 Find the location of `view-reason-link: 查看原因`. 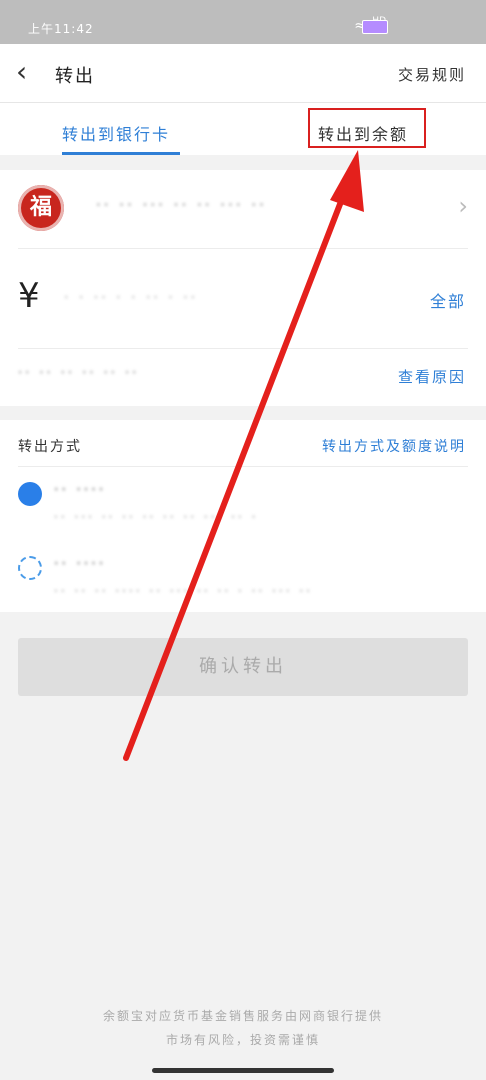

view-reason-link: 查看原因 is located at coordinates (432, 376).